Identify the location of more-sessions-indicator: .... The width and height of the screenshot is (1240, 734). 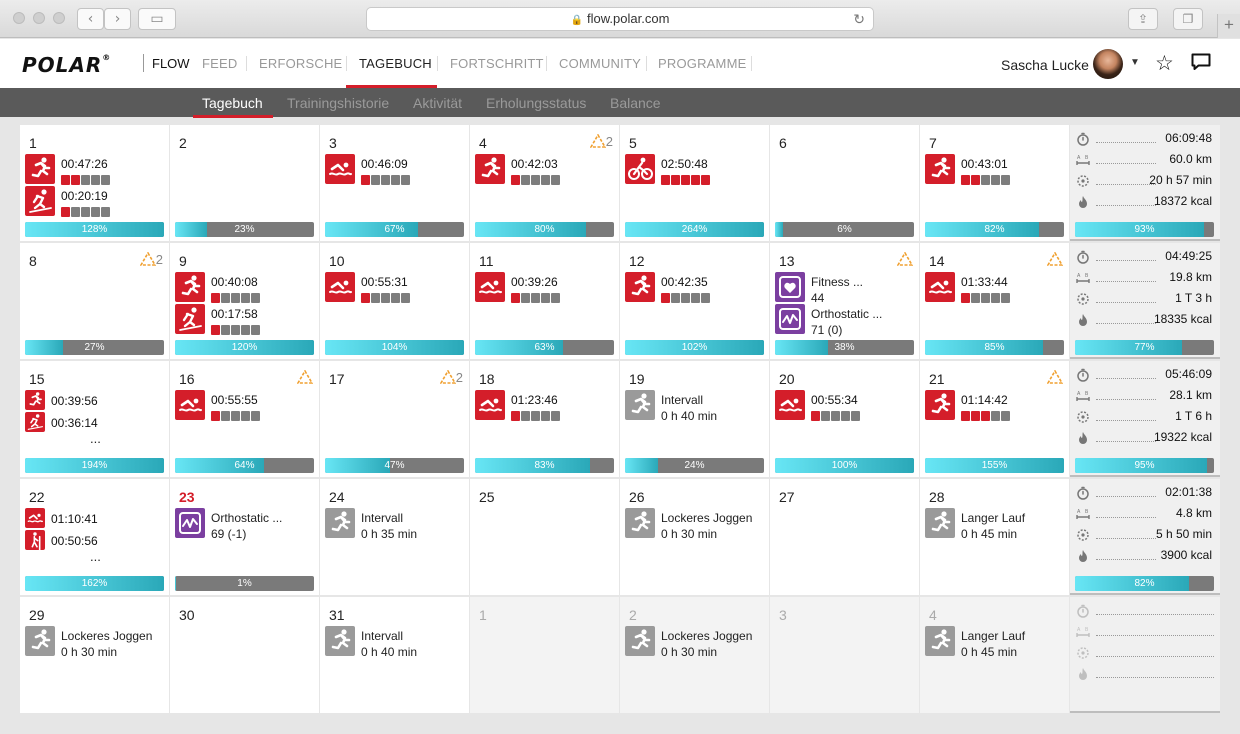
(95, 556).